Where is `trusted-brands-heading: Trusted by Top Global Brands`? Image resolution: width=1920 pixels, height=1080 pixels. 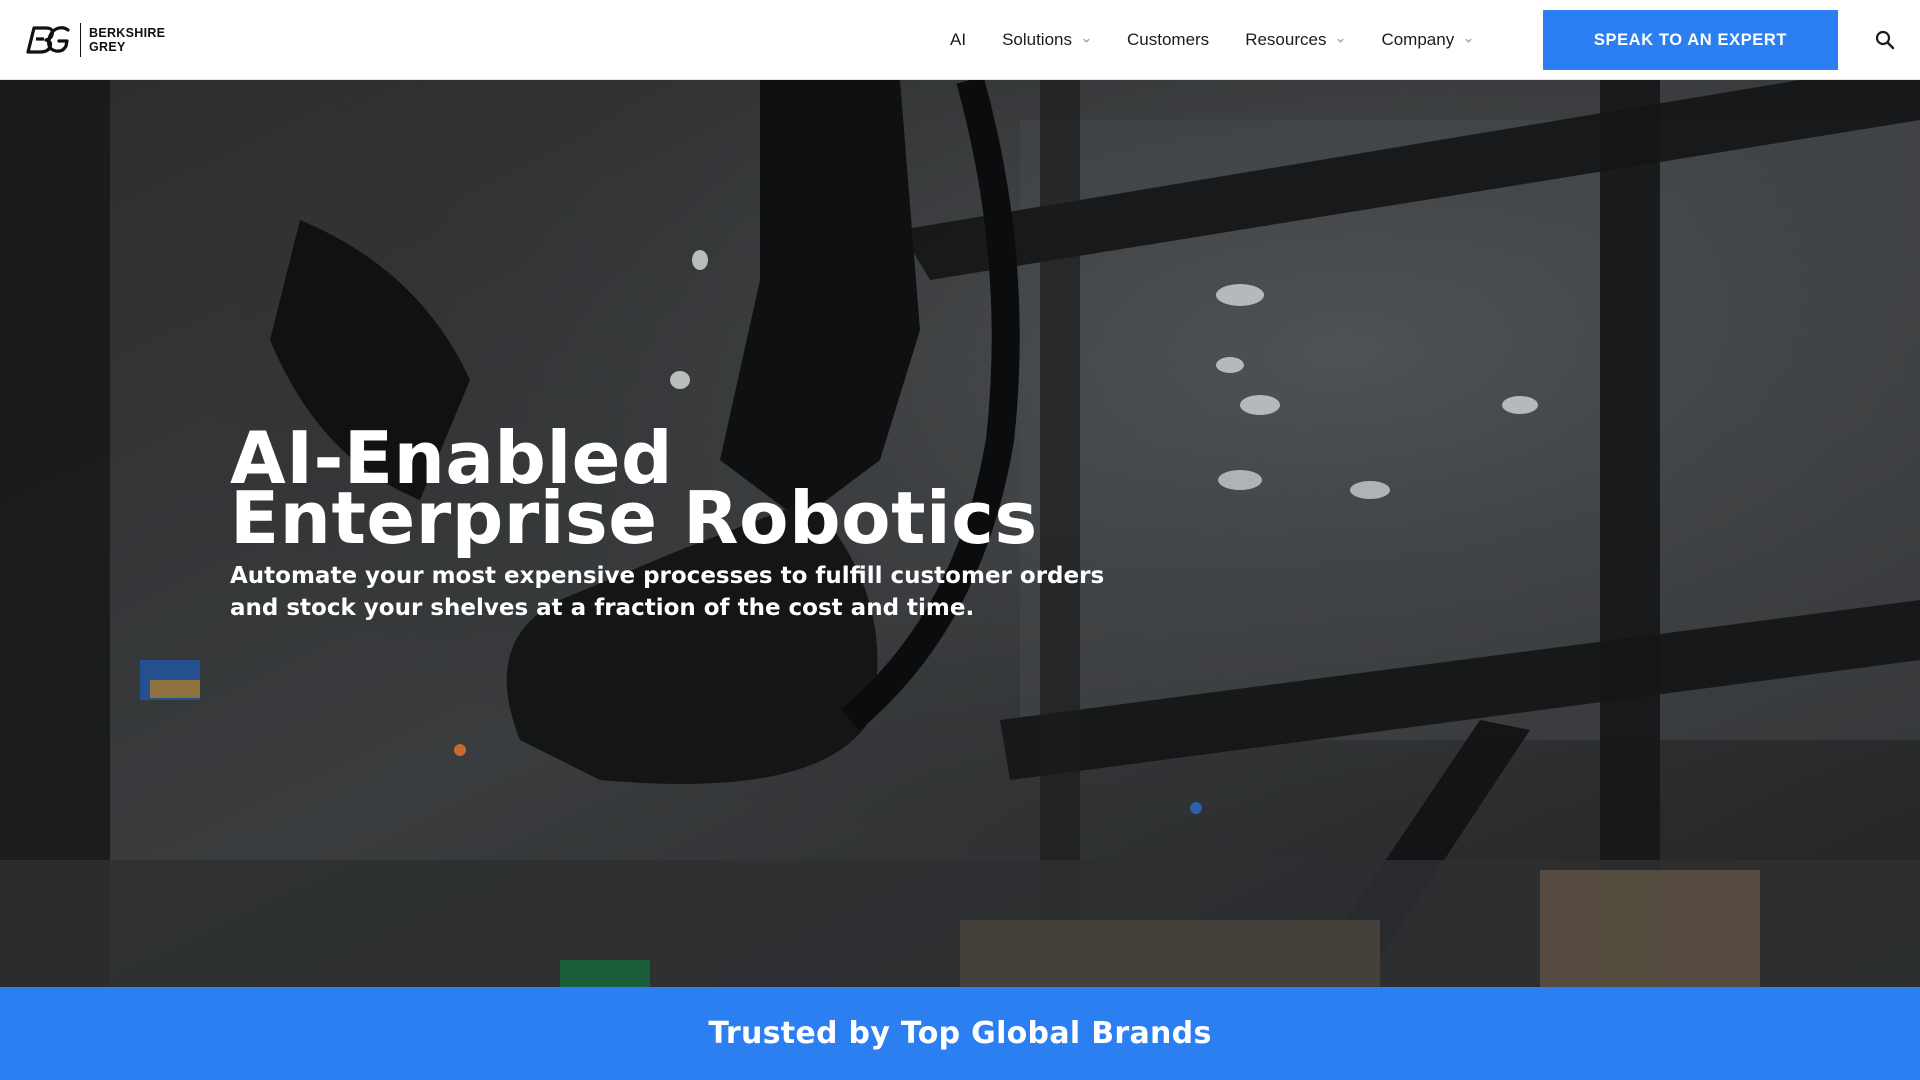
trusted-brands-heading: Trusted by Top Global Brands is located at coordinates (960, 1033).